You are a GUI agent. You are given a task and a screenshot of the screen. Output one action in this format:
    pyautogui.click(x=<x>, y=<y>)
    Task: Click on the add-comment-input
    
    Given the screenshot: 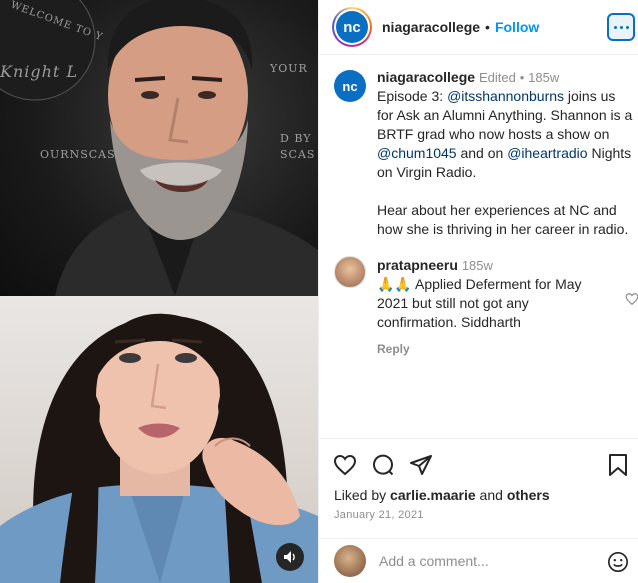 What is the action you would take?
    pyautogui.click(x=489, y=561)
    